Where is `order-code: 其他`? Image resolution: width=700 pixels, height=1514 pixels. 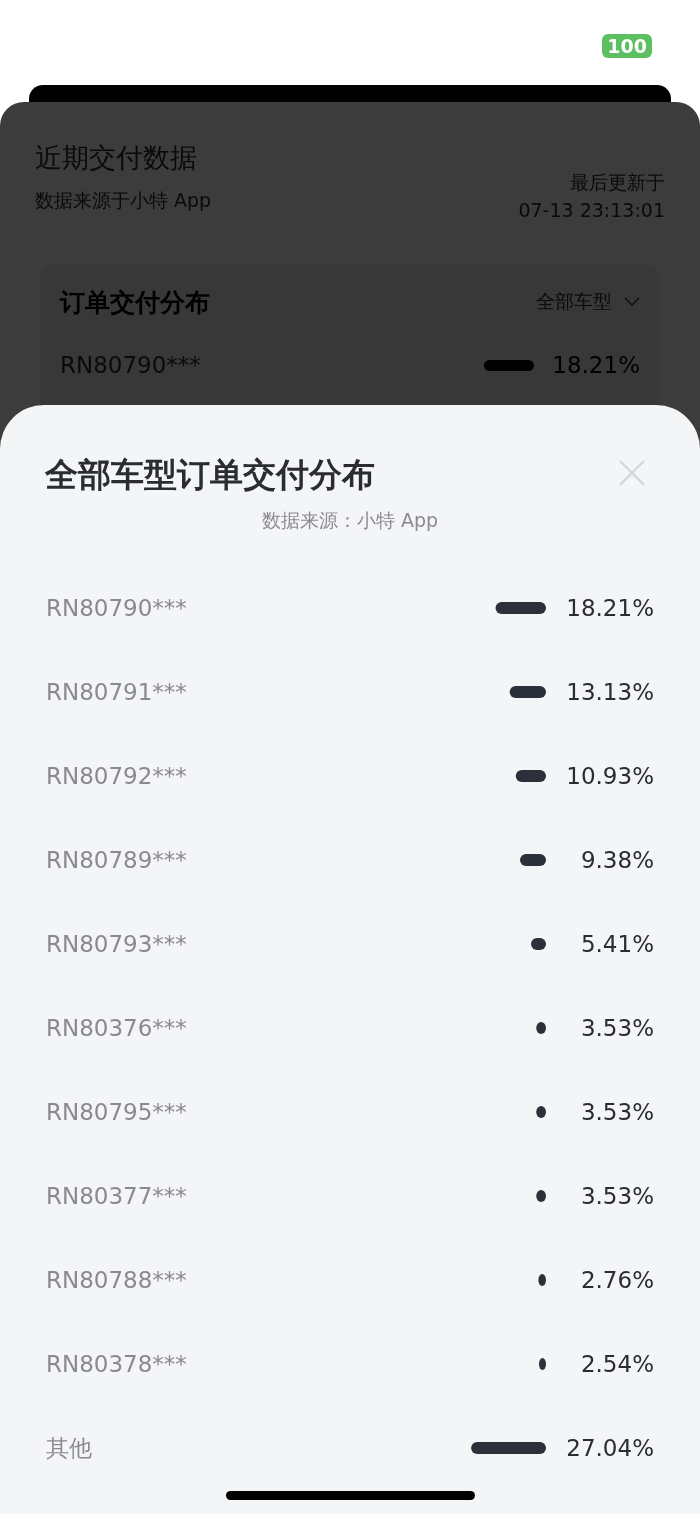 order-code: 其他 is located at coordinates (69, 1448).